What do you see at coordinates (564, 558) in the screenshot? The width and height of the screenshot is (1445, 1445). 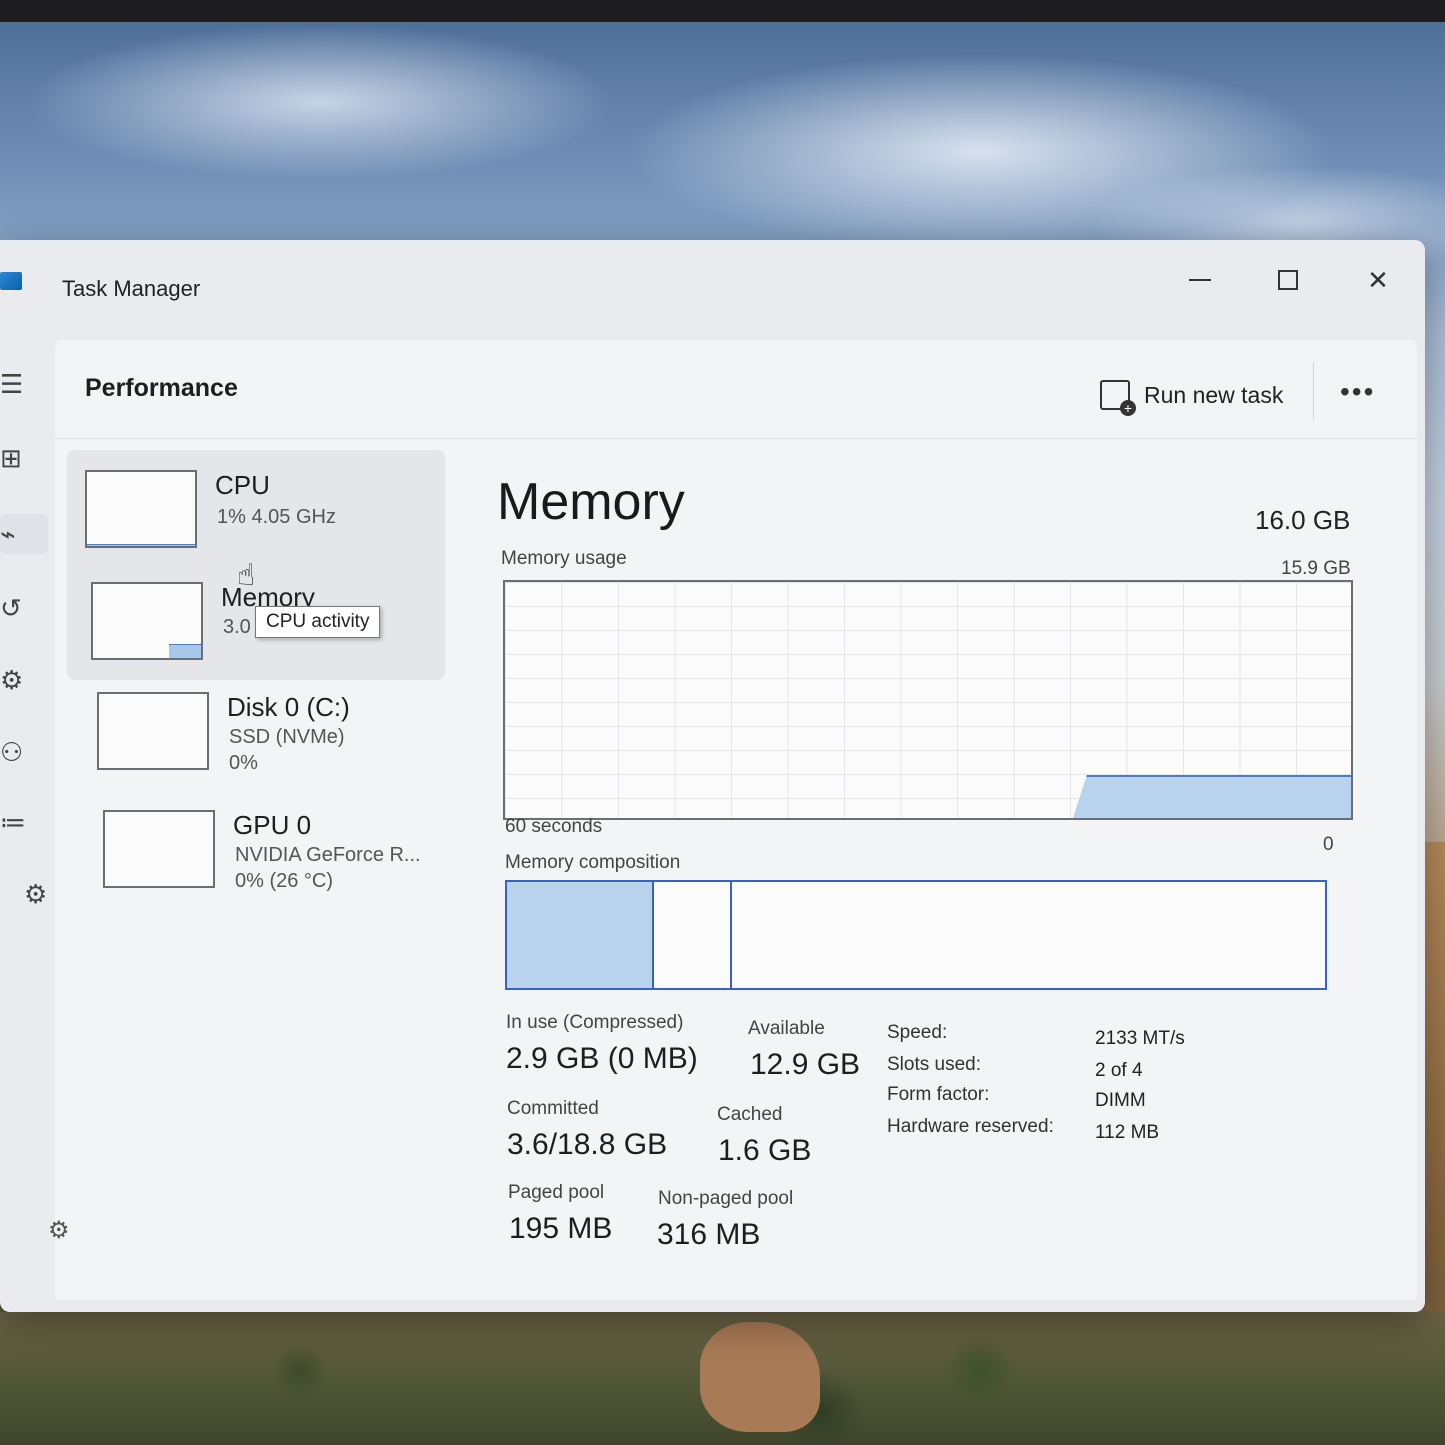 I see `memory-usage-label: Memory usage` at bounding box center [564, 558].